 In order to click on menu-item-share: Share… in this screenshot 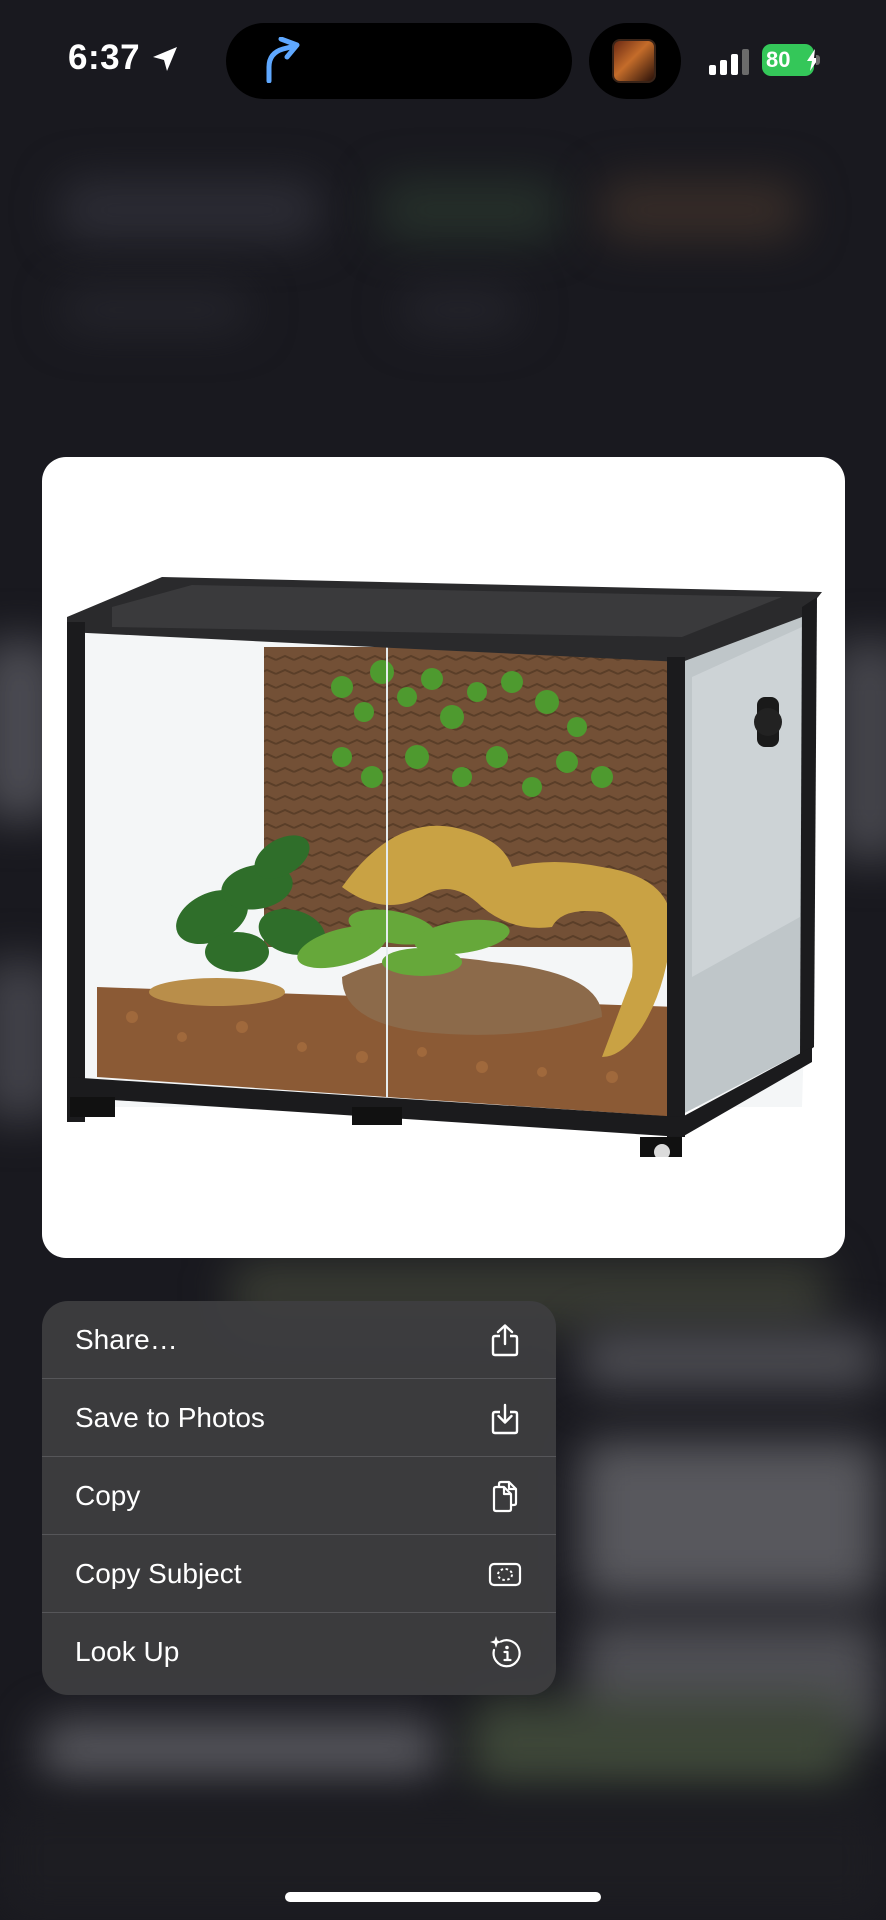, I will do `click(299, 1340)`.